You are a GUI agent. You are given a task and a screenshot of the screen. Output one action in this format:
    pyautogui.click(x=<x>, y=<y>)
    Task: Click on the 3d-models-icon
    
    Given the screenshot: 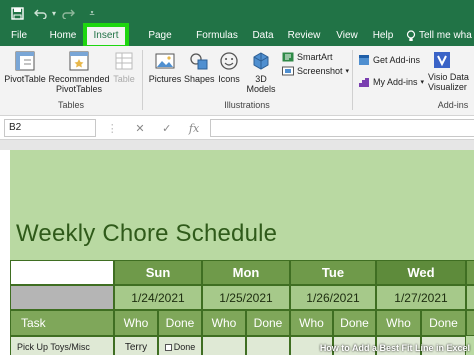 What is the action you would take?
    pyautogui.click(x=261, y=61)
    